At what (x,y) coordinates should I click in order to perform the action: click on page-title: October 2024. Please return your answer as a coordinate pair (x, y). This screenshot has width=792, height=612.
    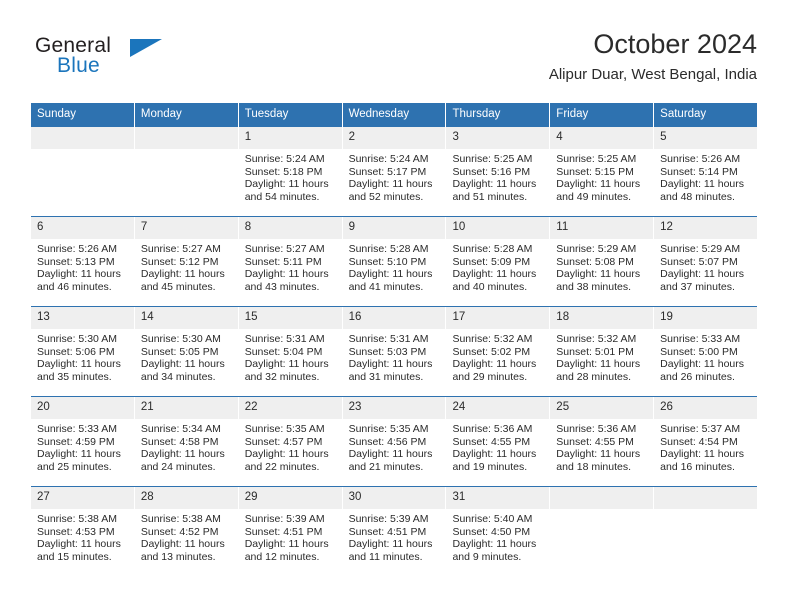
    Looking at the image, I should click on (675, 44).